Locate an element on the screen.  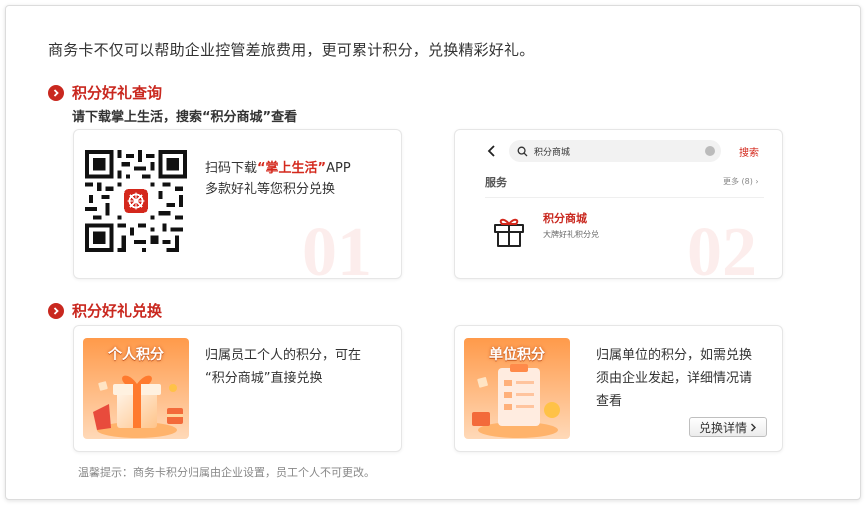
personal-line2: “积分商城”直接兑换 is located at coordinates (264, 378).